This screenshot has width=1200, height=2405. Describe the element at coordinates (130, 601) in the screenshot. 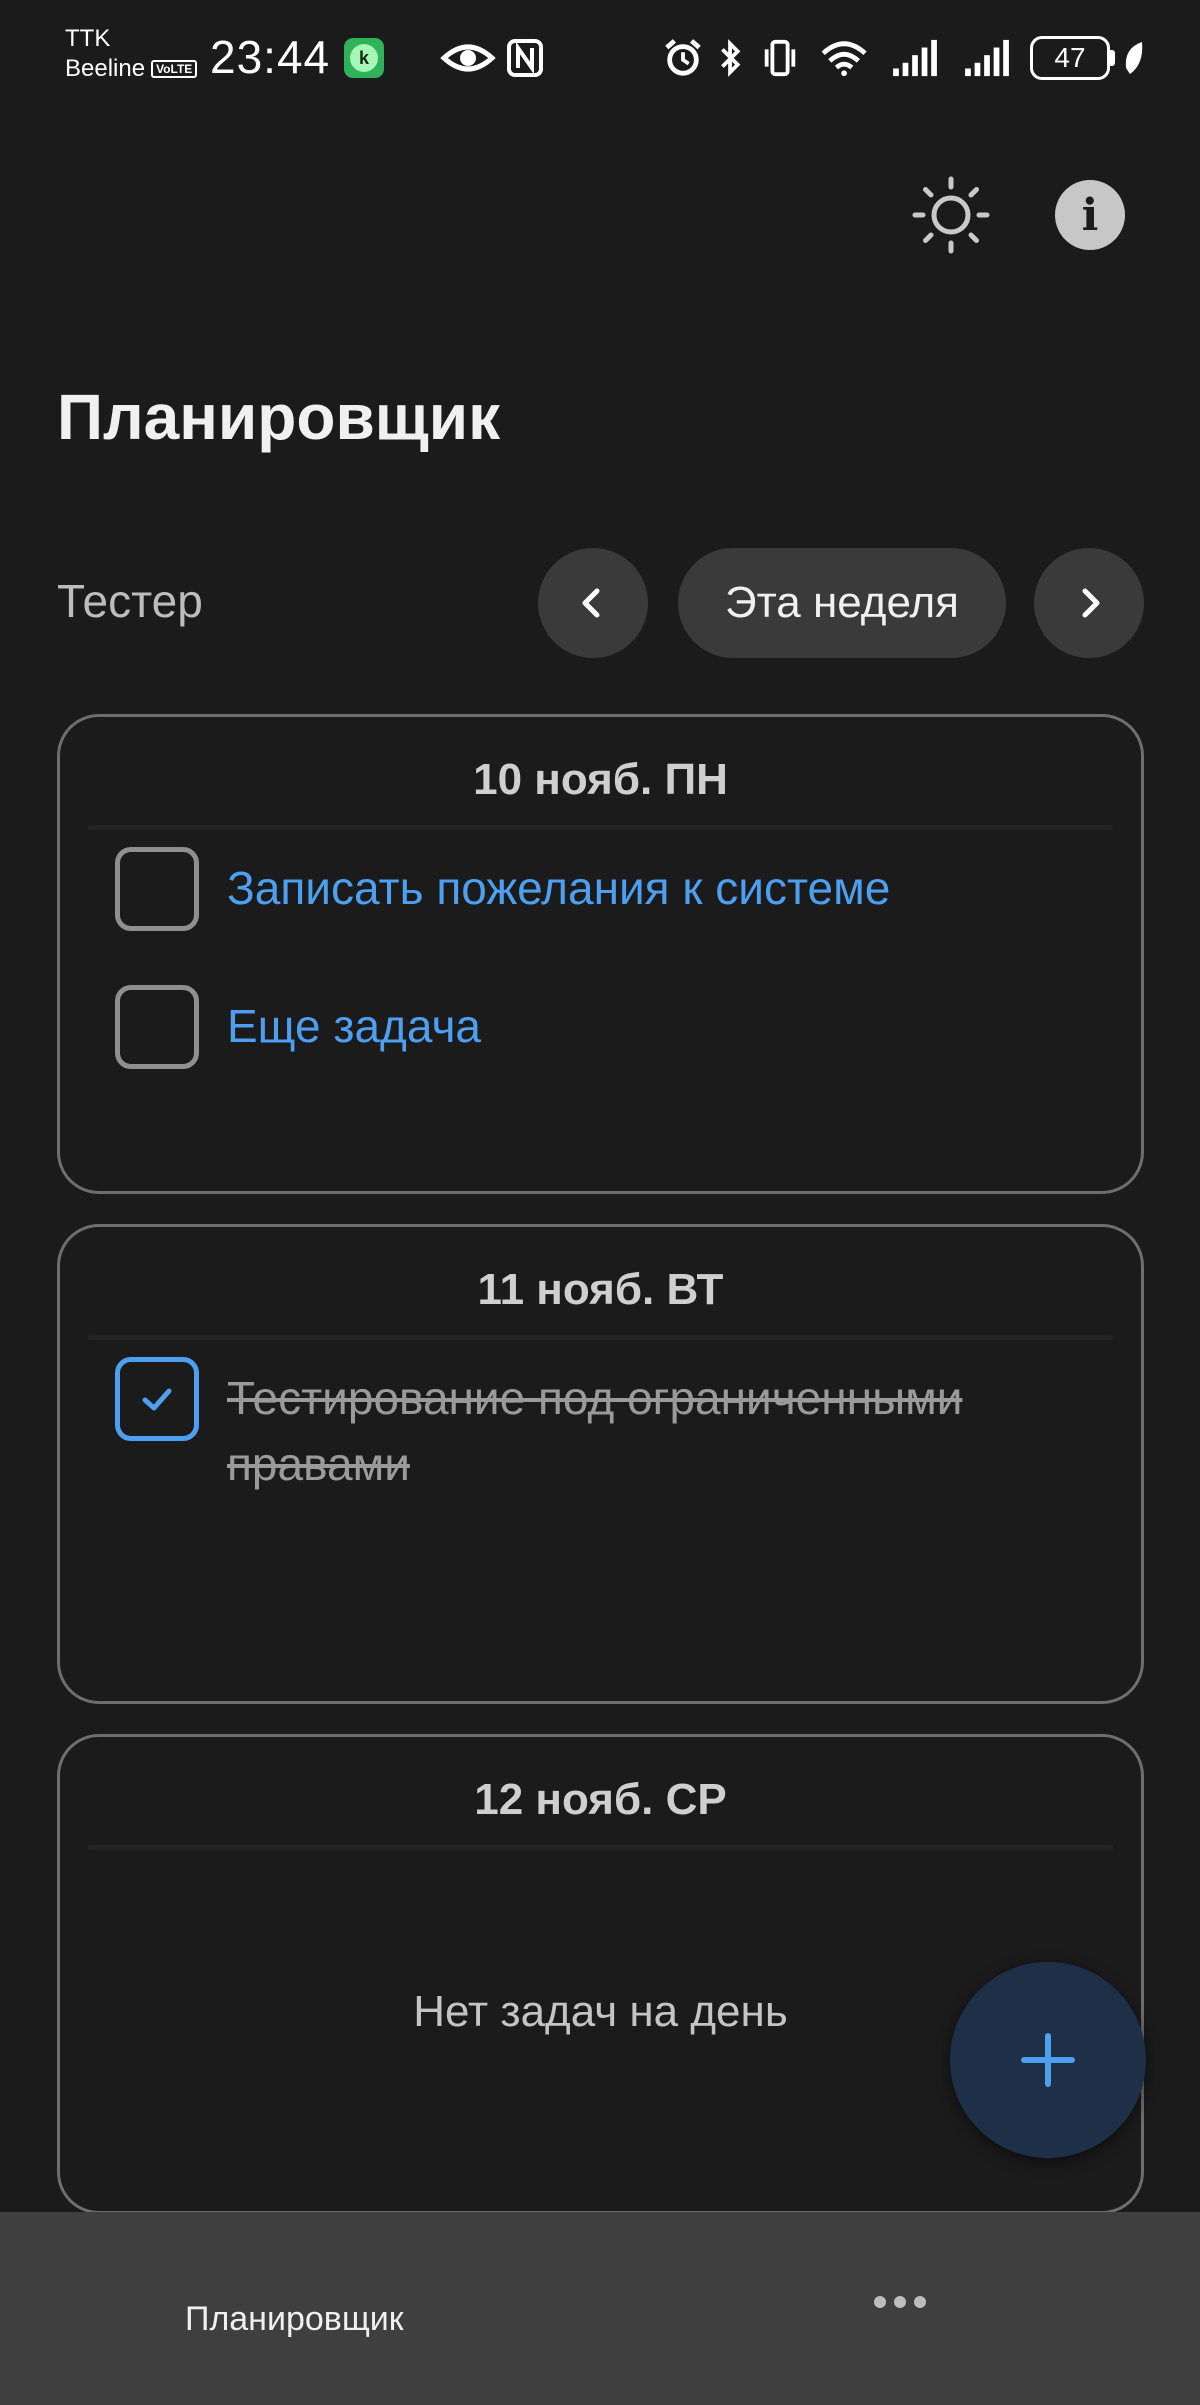

I see `user-name: Тестер` at that location.